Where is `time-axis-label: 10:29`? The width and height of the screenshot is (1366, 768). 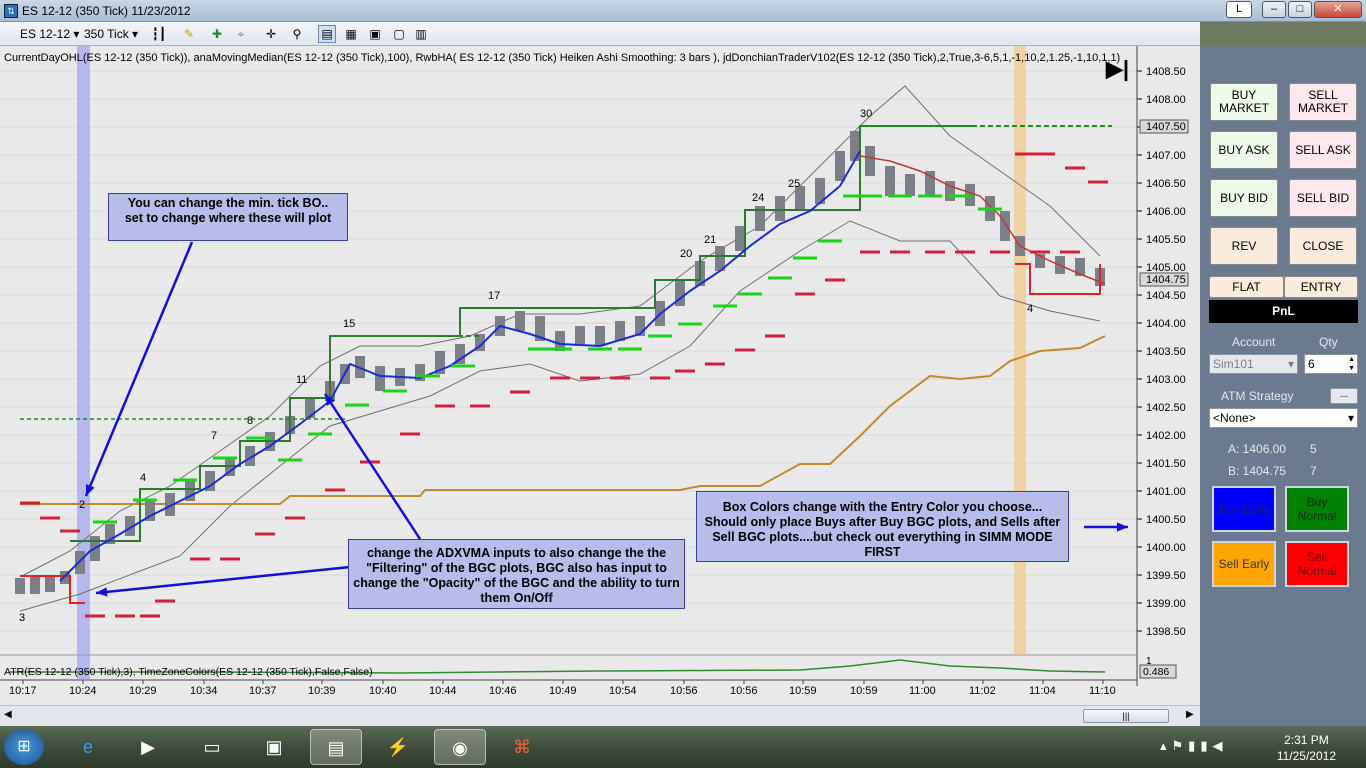
time-axis-label: 10:29 is located at coordinates (143, 691).